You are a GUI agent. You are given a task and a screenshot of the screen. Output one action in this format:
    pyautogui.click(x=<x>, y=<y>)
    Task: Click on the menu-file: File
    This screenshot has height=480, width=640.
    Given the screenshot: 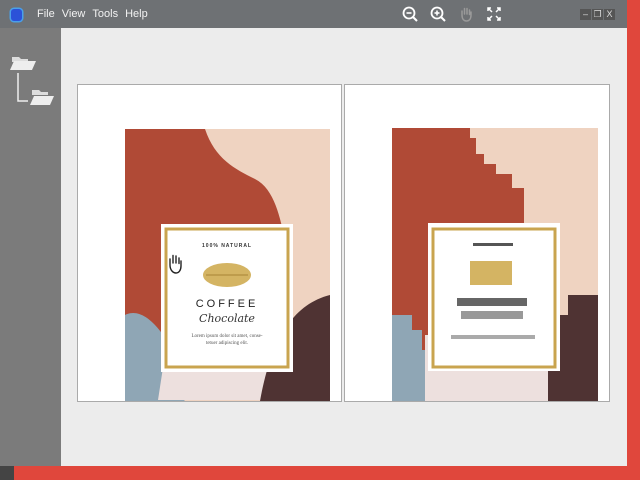 What is the action you would take?
    pyautogui.click(x=46, y=14)
    